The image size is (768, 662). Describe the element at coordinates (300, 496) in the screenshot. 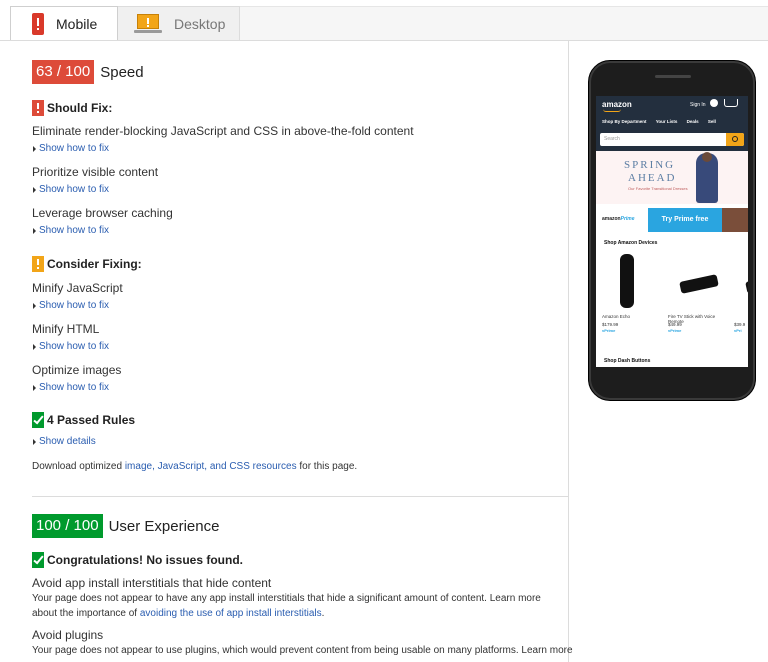

I see `section-divider` at that location.